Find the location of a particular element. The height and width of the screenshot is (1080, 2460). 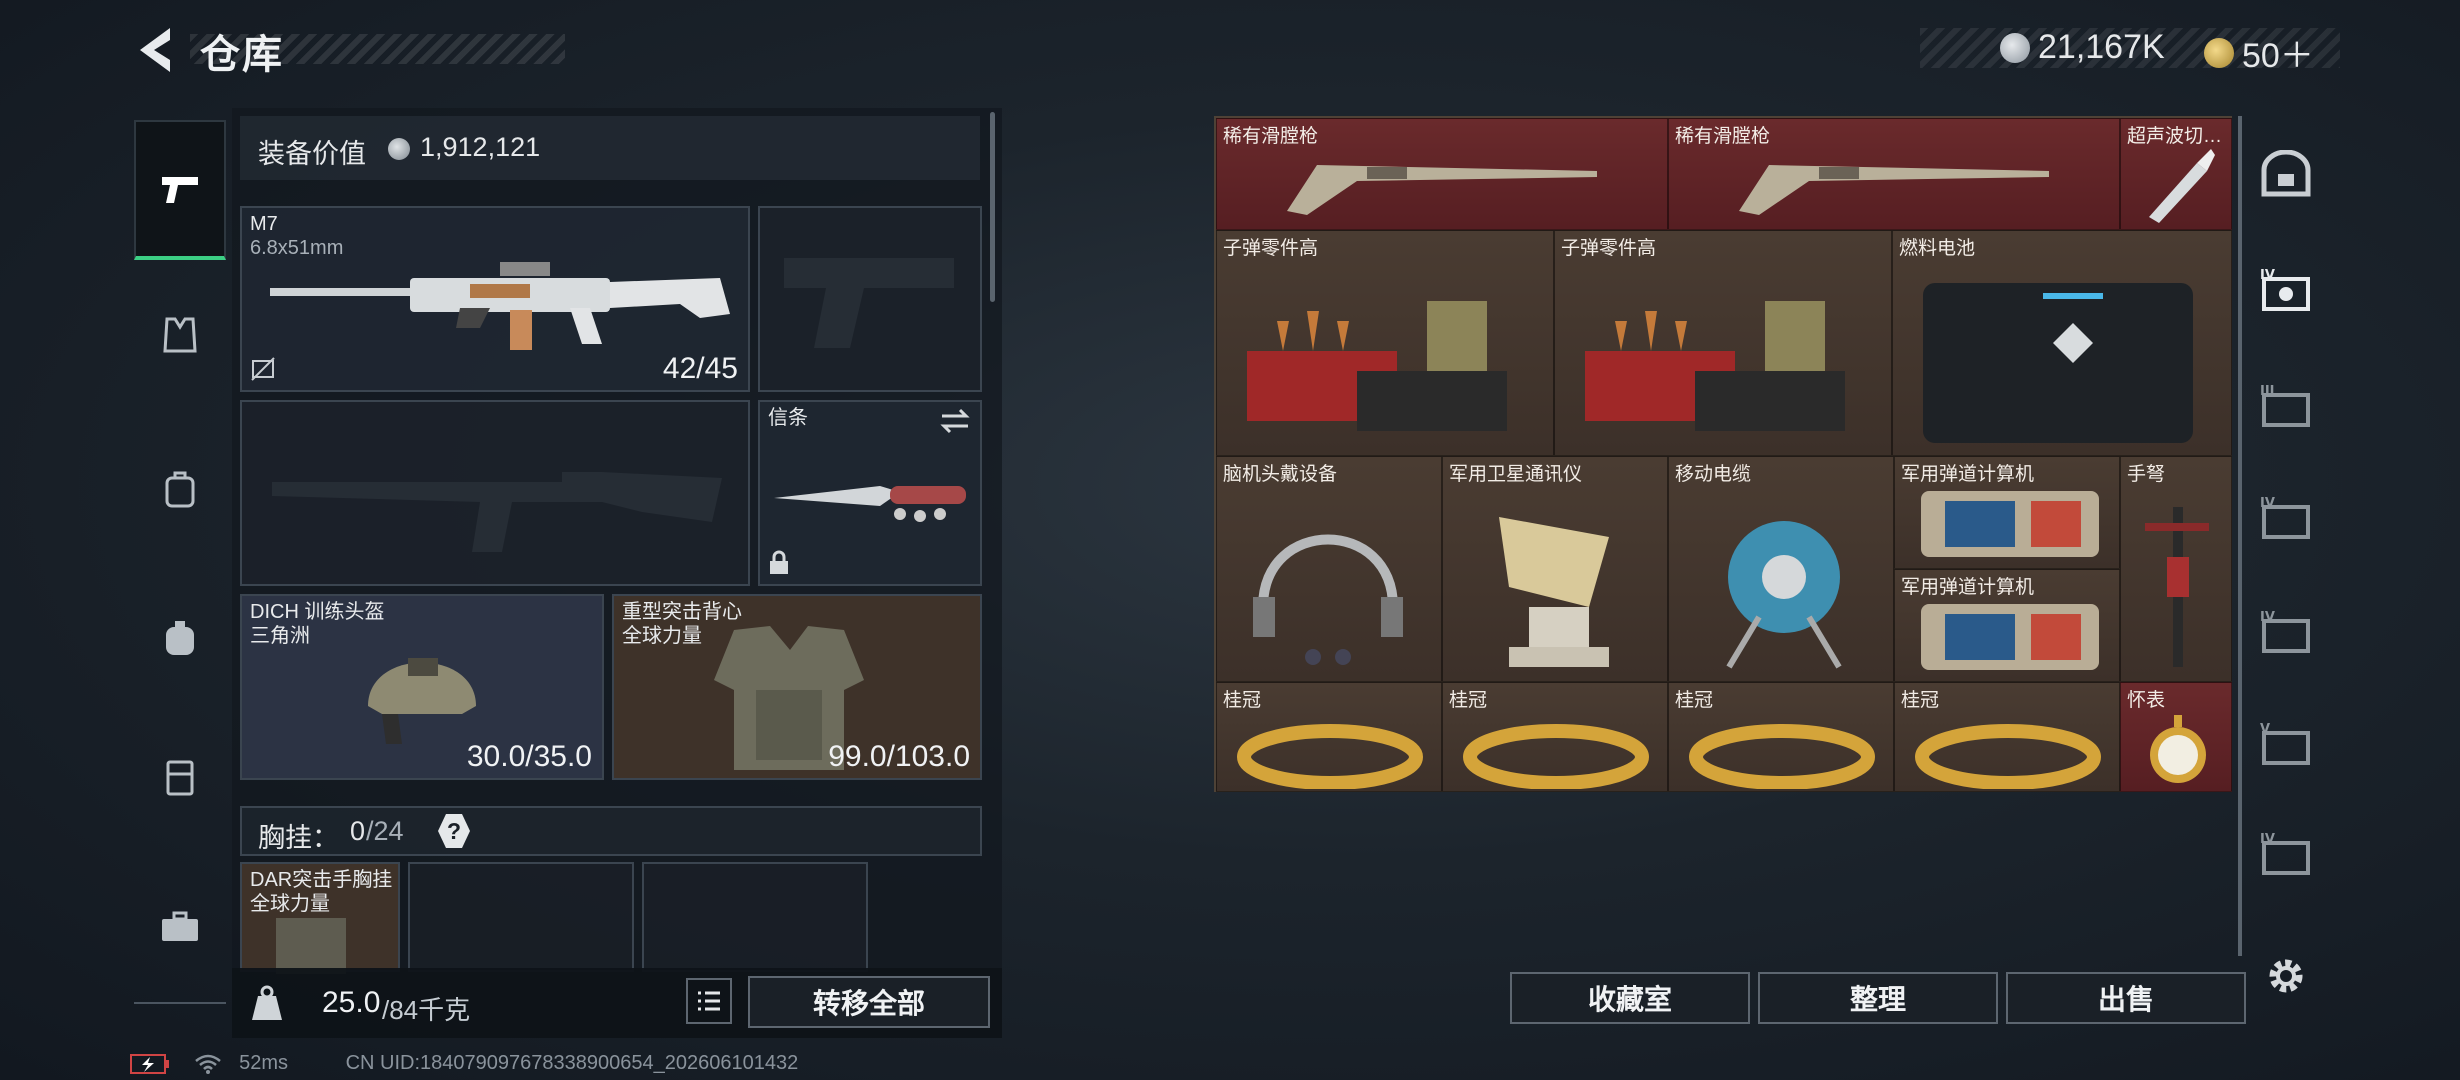

no-durability-icon is located at coordinates (263, 369).